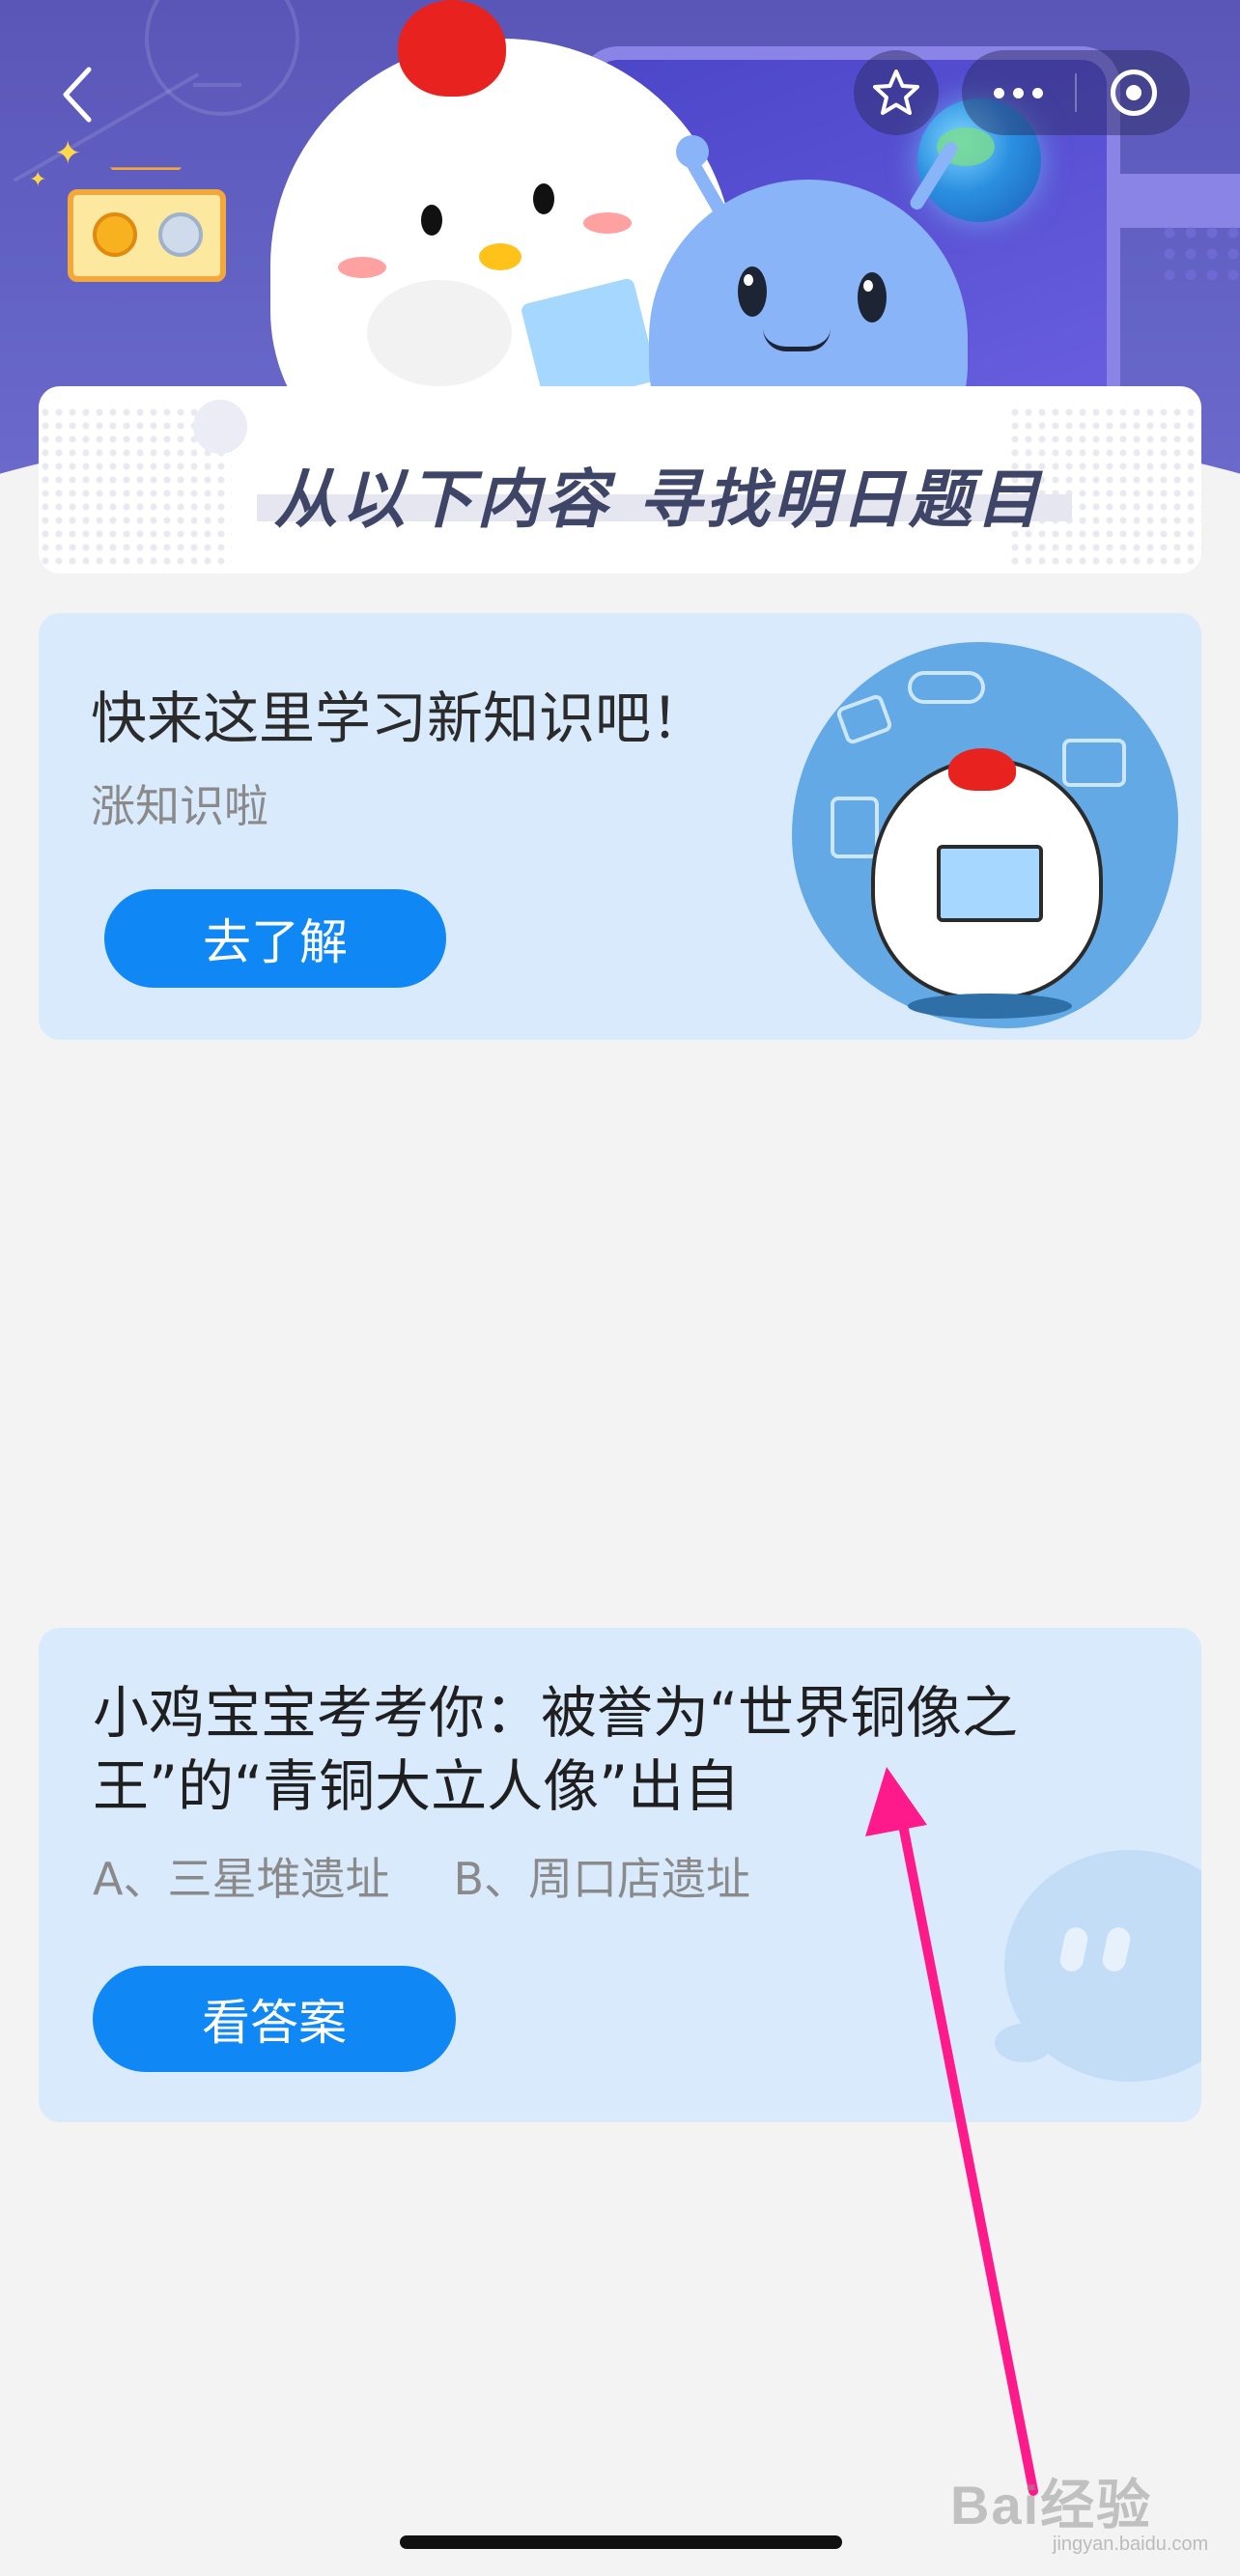 The image size is (1240, 2576). I want to click on favorite-button, so click(896, 92).